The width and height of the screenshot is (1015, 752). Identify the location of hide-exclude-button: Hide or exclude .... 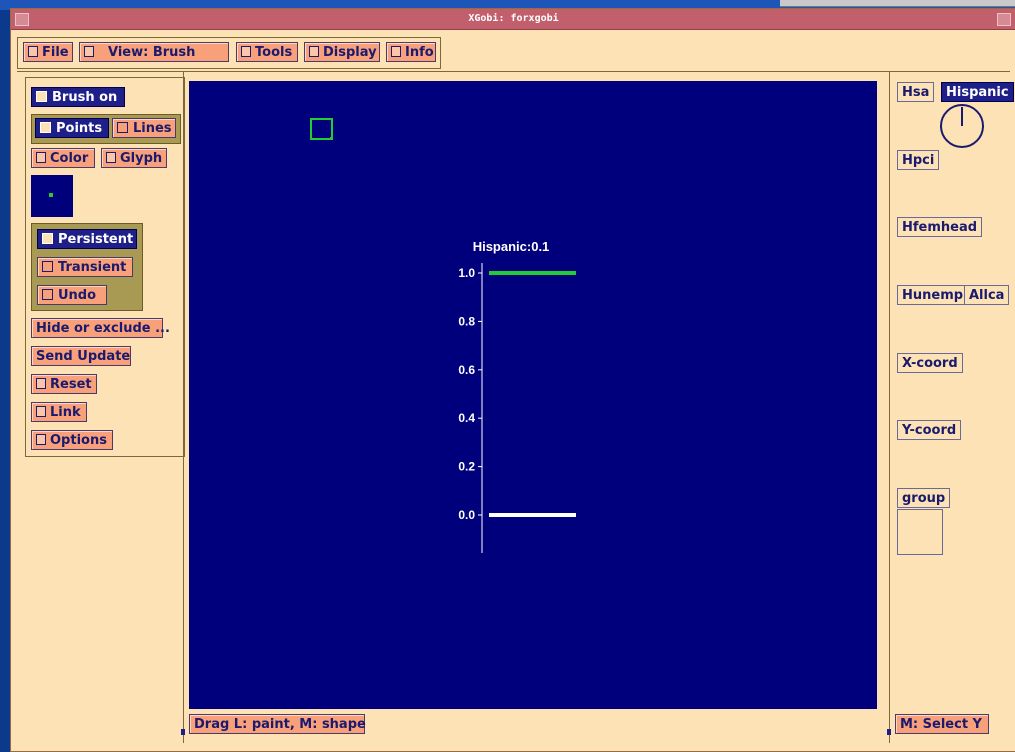
(100, 328).